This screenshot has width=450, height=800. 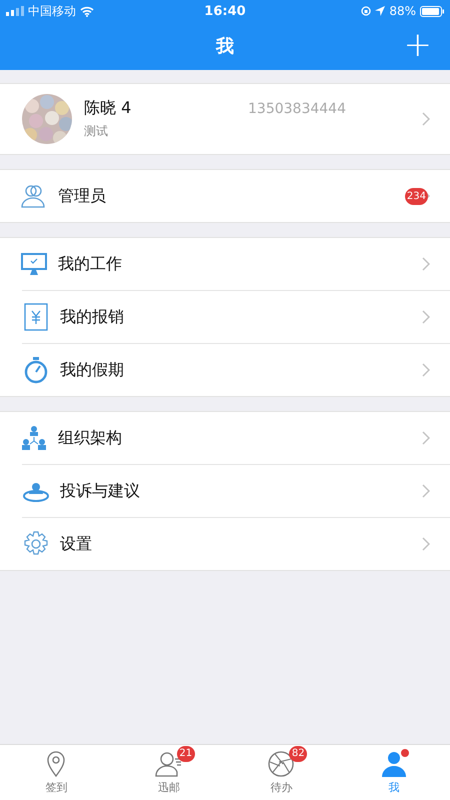 I want to click on menu-item-label: 组织架构, so click(x=90, y=438).